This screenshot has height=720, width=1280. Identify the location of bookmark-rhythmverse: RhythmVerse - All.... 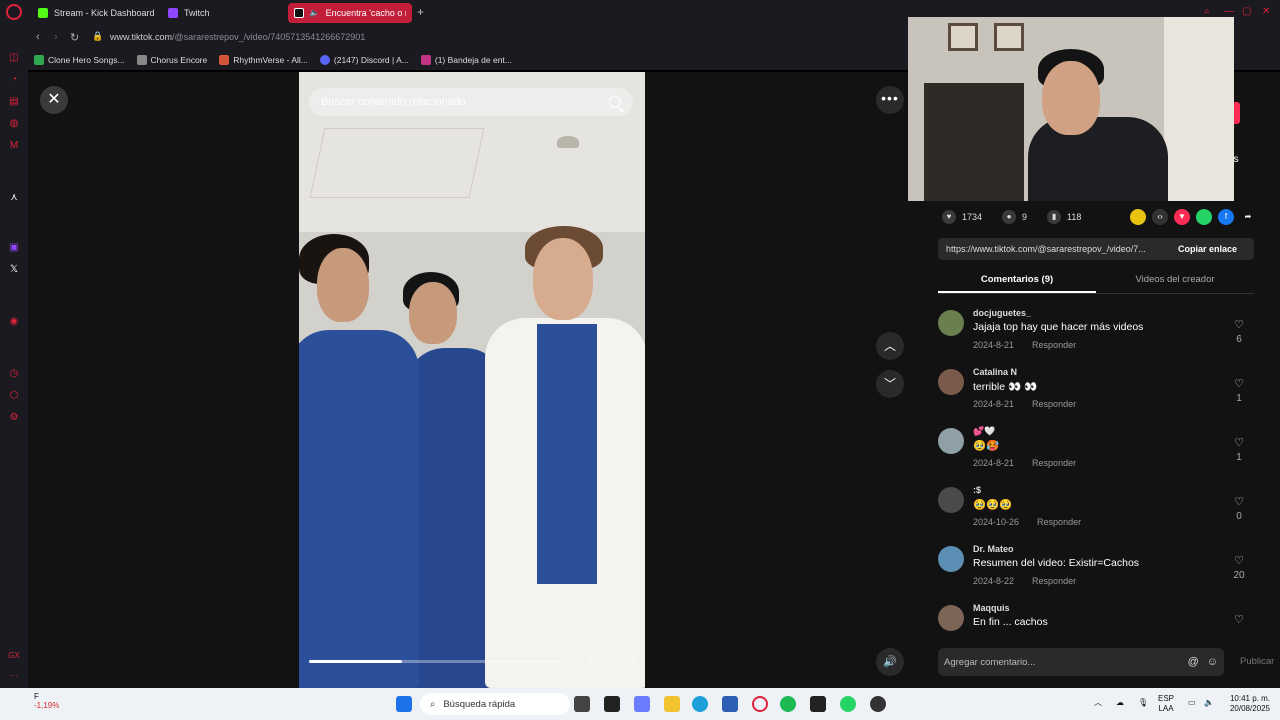
(263, 60).